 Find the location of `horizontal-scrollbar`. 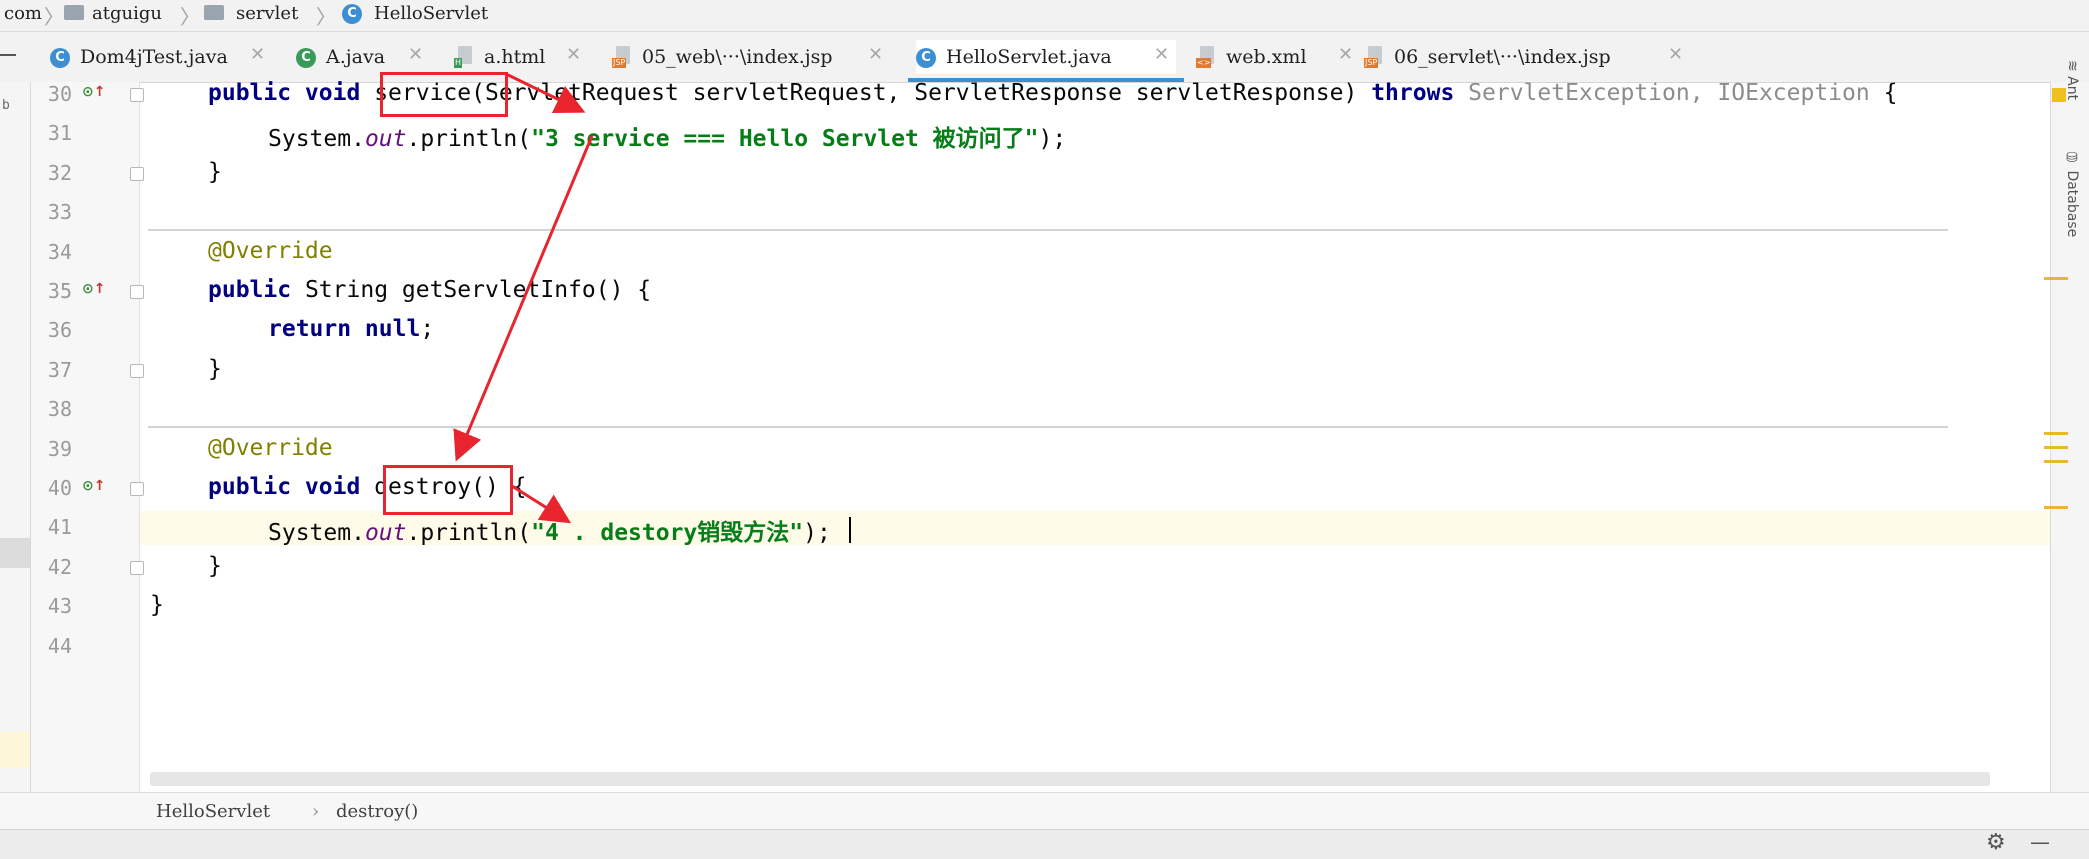

horizontal-scrollbar is located at coordinates (1070, 779).